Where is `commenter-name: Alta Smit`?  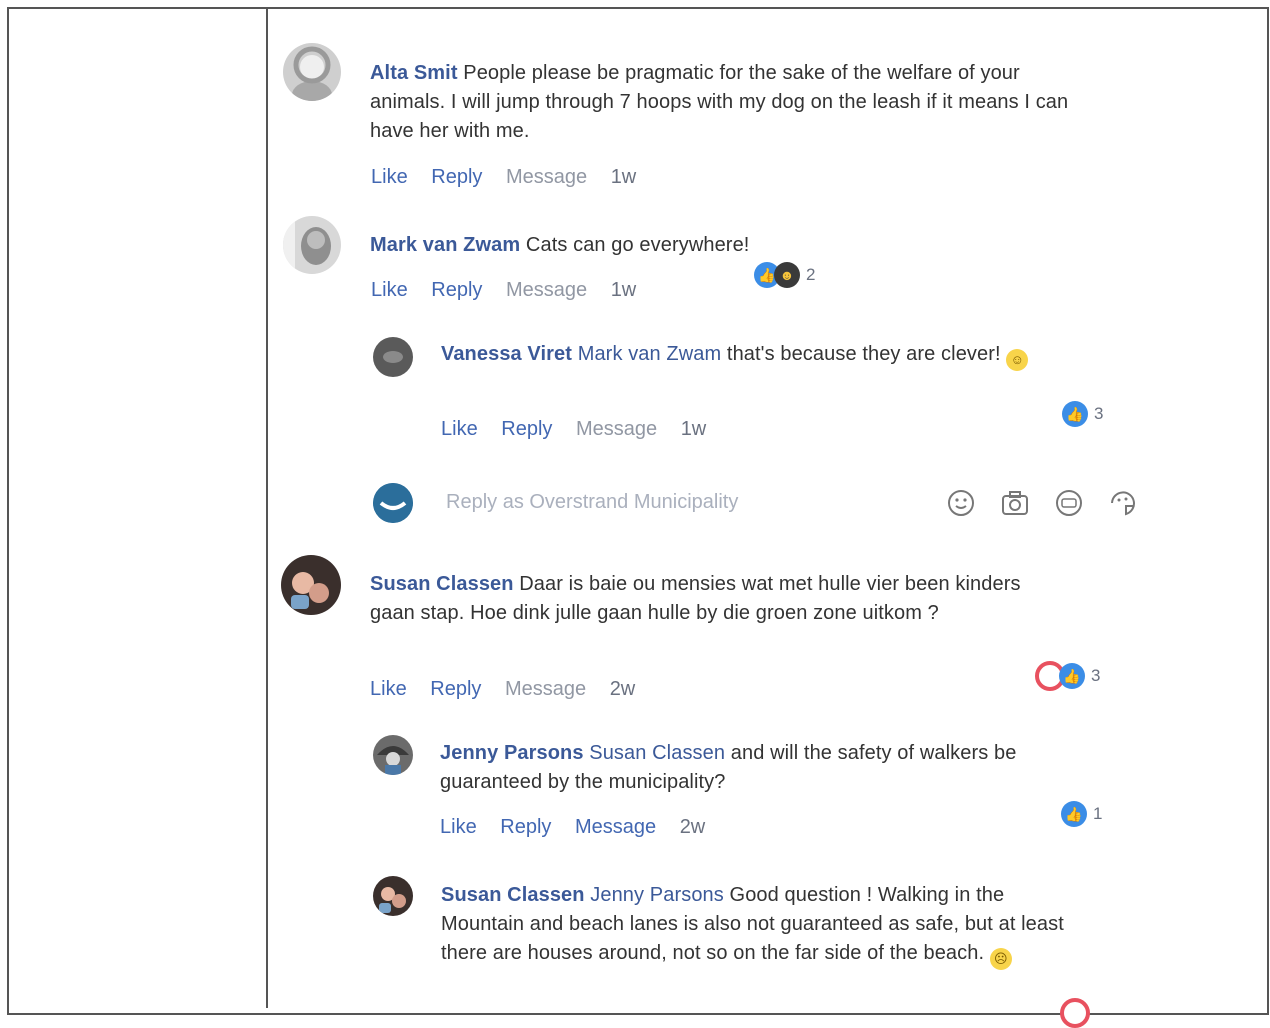
commenter-name: Alta Smit is located at coordinates (414, 73).